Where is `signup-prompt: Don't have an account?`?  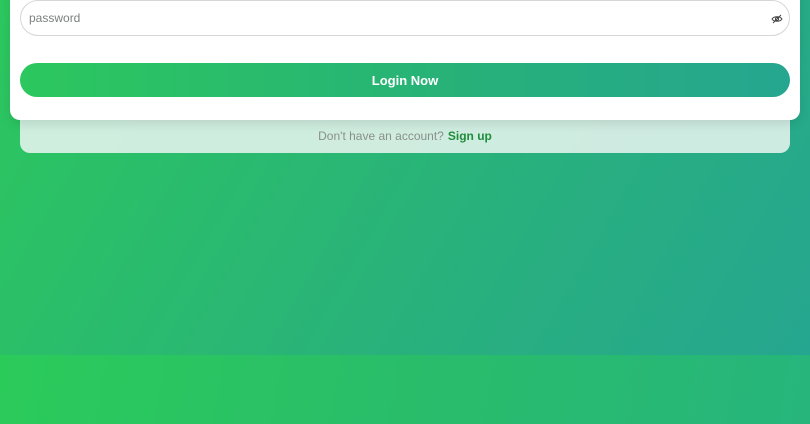 signup-prompt: Don't have an account? is located at coordinates (381, 136).